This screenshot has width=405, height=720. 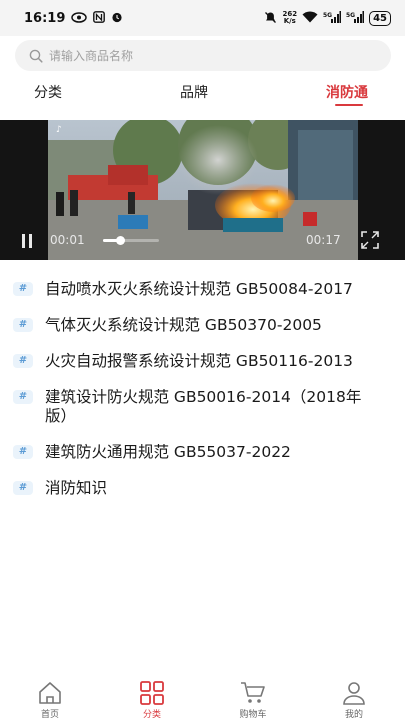 I want to click on home-icon, so click(x=50, y=693).